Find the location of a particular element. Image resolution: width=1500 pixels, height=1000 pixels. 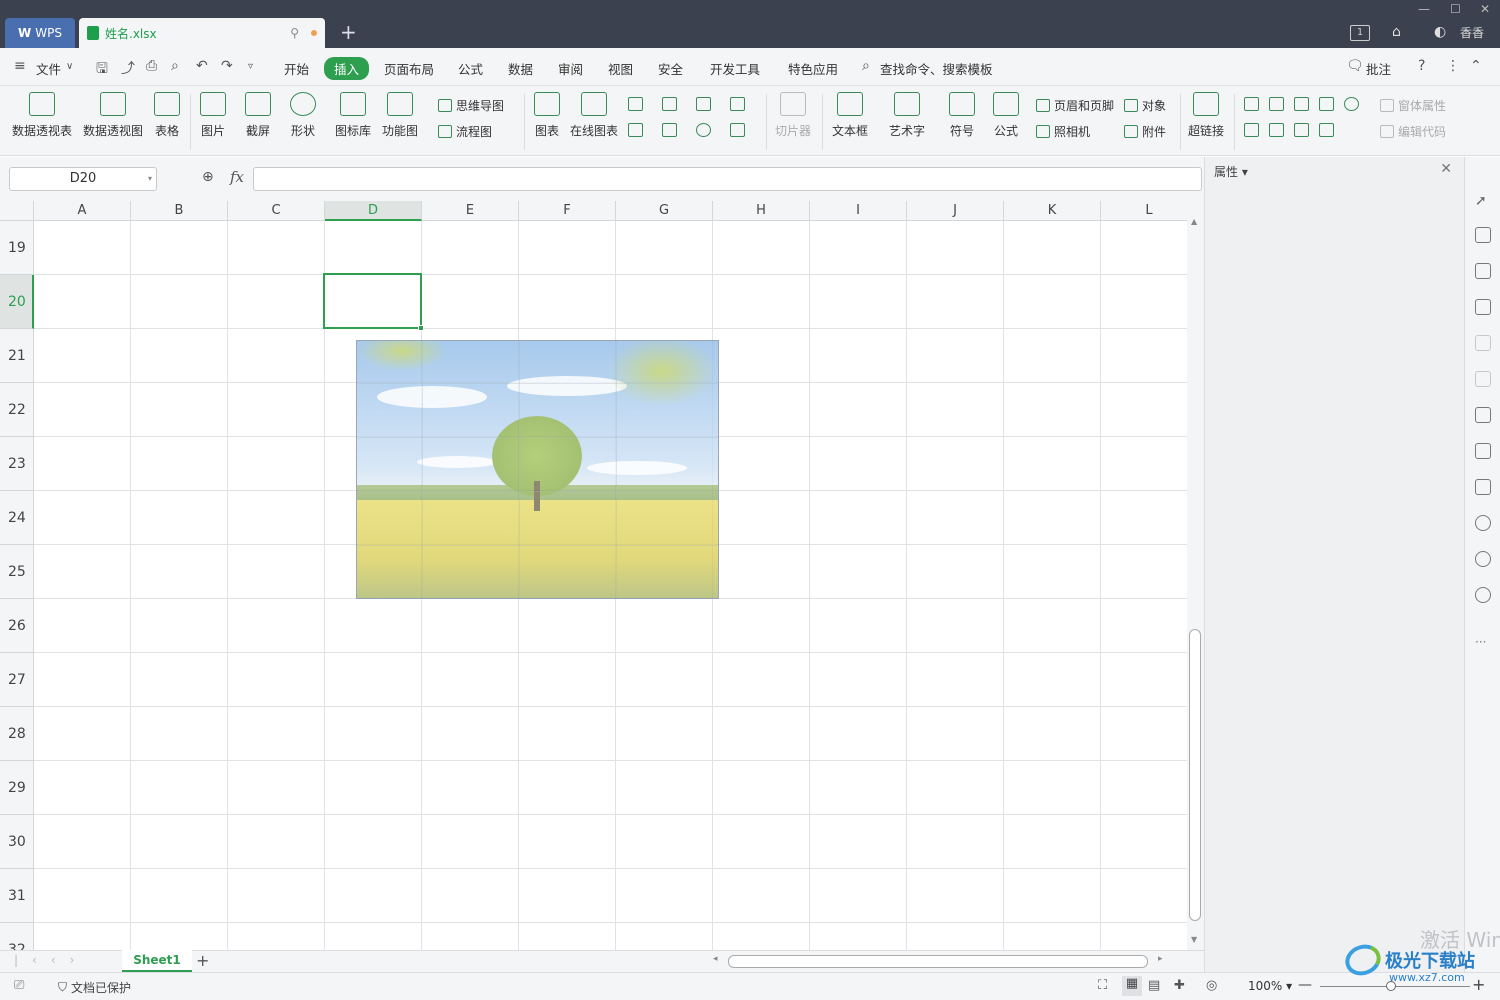

scroll-up-icon: ▲ is located at coordinates (1194, 221).